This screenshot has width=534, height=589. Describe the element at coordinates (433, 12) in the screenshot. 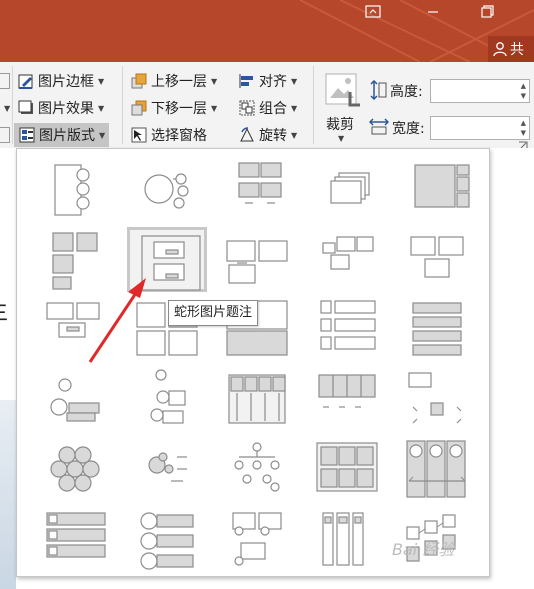

I see `minimize-icon` at that location.